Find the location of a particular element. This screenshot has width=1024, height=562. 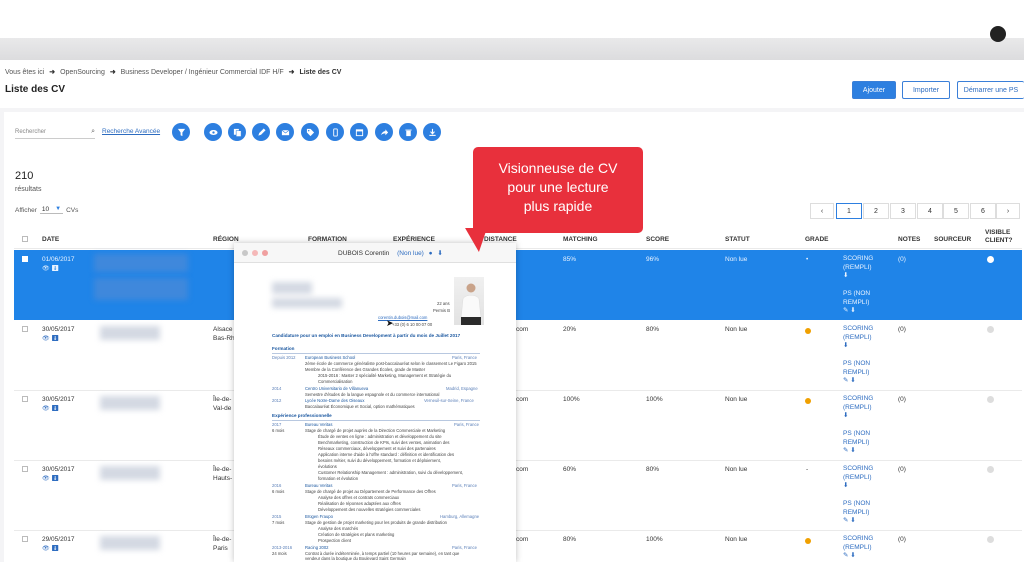

add-button: Ajouter is located at coordinates (874, 90).